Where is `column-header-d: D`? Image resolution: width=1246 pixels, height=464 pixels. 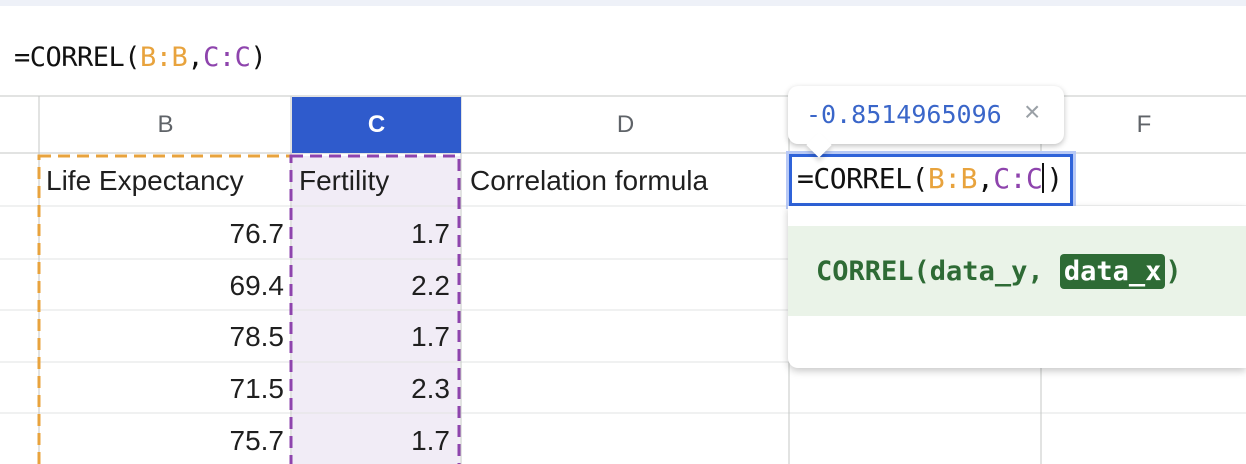
column-header-d: D is located at coordinates (625, 125).